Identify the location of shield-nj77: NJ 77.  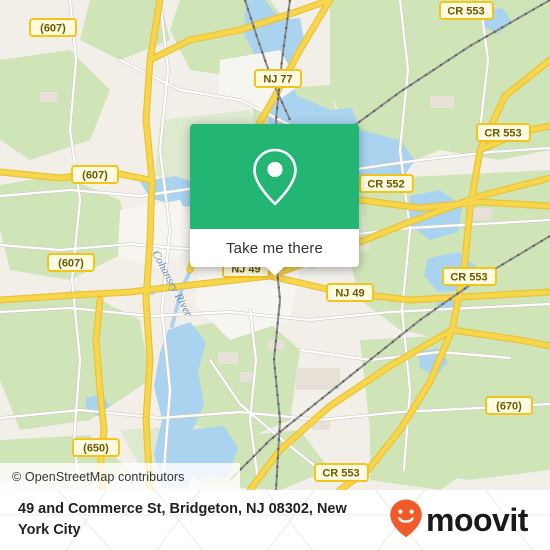
(278, 78).